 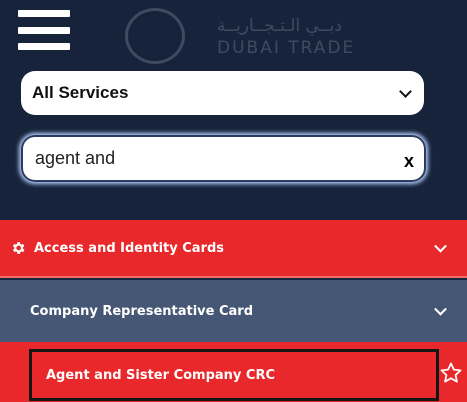 I want to click on service-filter-select: All Services, so click(x=222, y=93).